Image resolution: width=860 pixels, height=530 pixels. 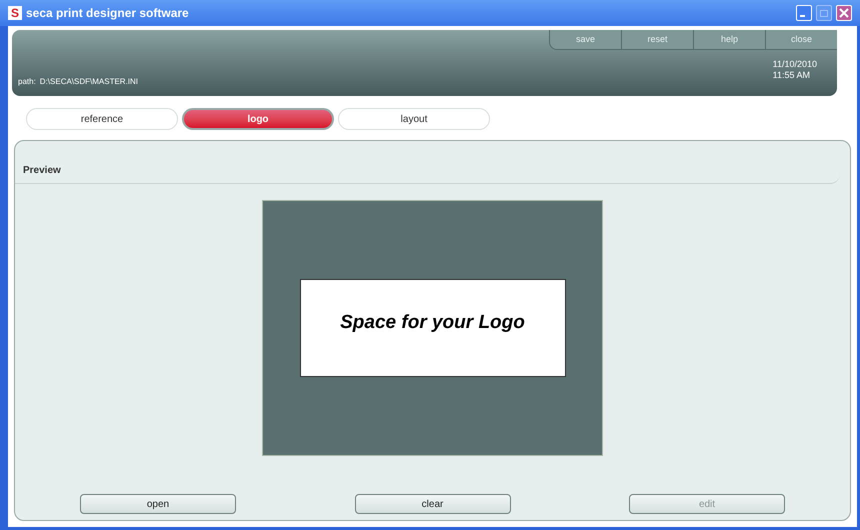 I want to click on preview-title: Preview, so click(x=42, y=170).